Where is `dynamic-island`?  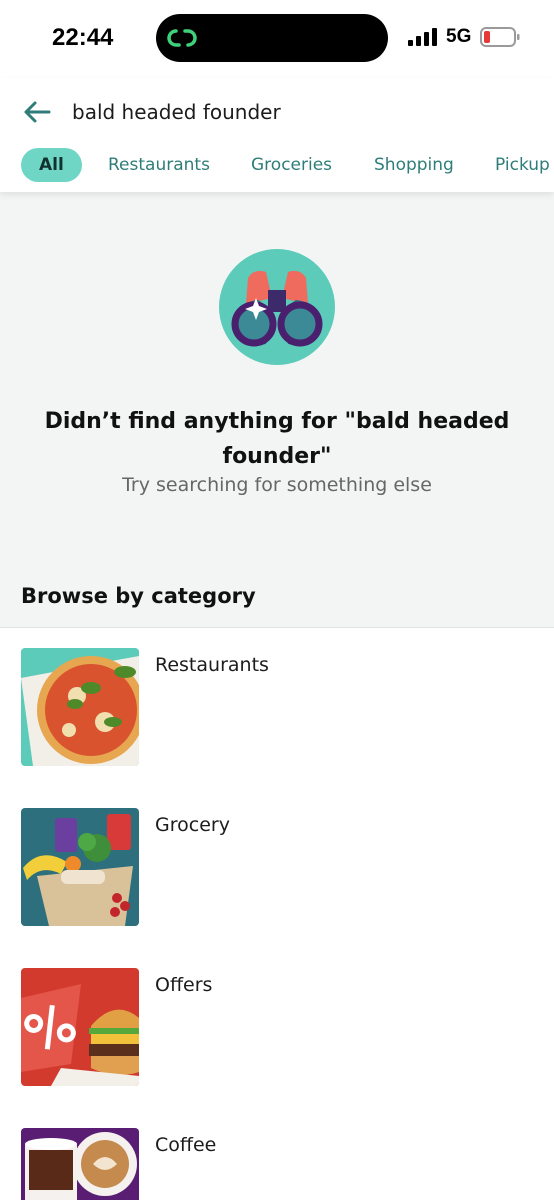 dynamic-island is located at coordinates (272, 38).